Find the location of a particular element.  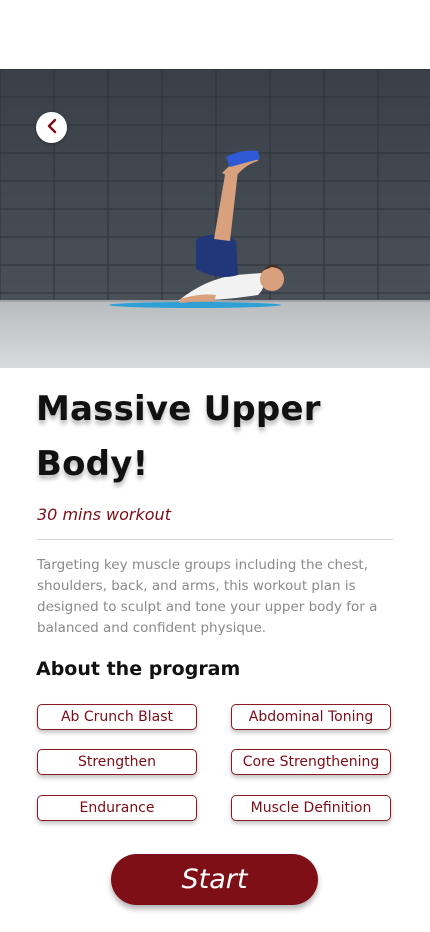

tag-muscle-definition: Muscle Definition is located at coordinates (311, 808).